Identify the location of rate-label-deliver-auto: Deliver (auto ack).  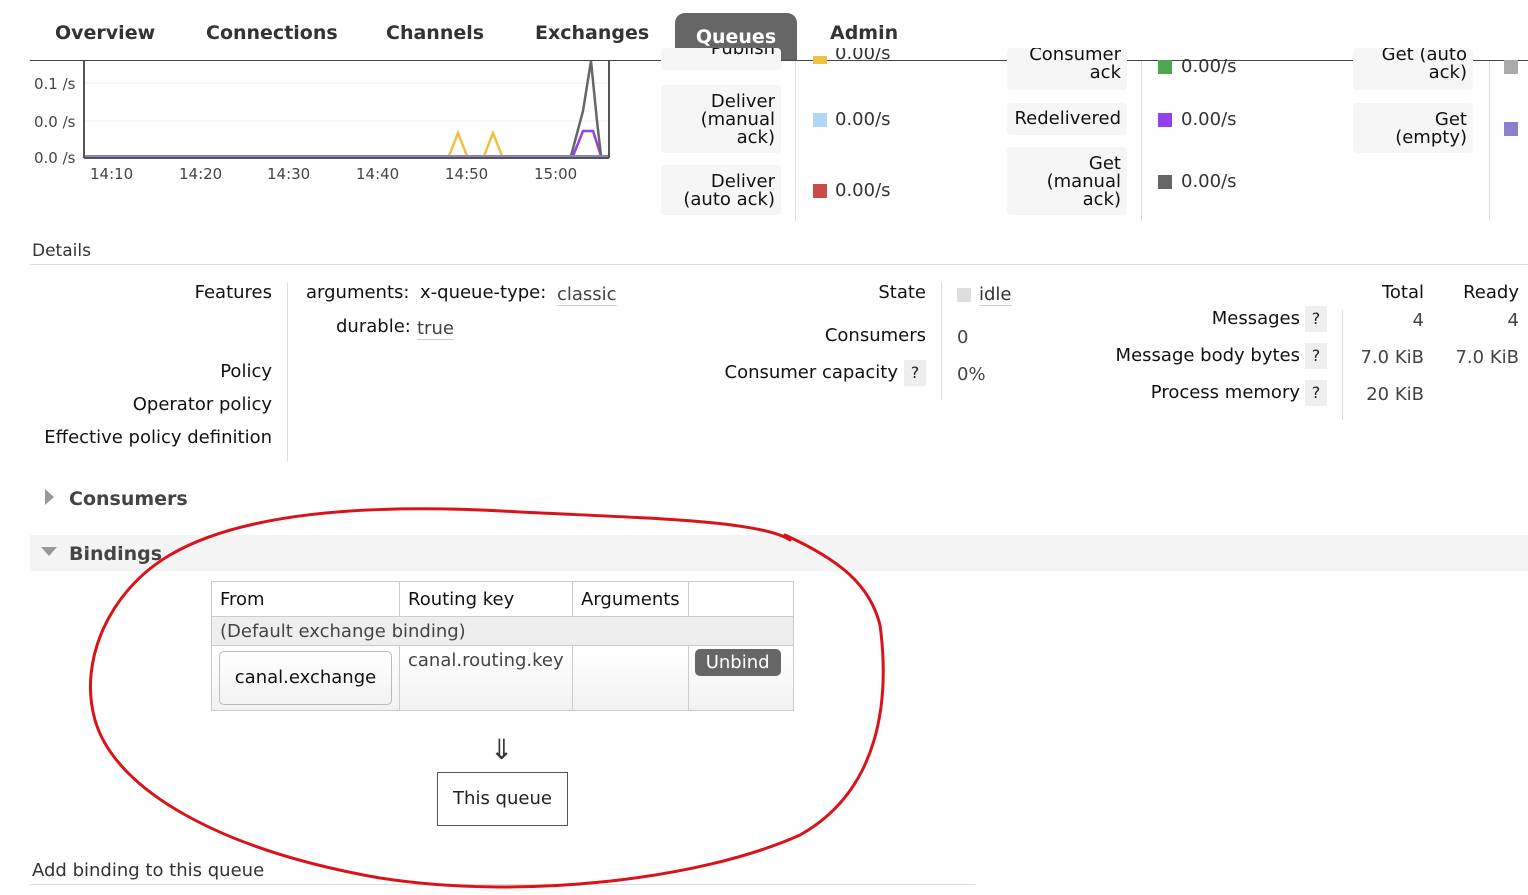
(721, 190).